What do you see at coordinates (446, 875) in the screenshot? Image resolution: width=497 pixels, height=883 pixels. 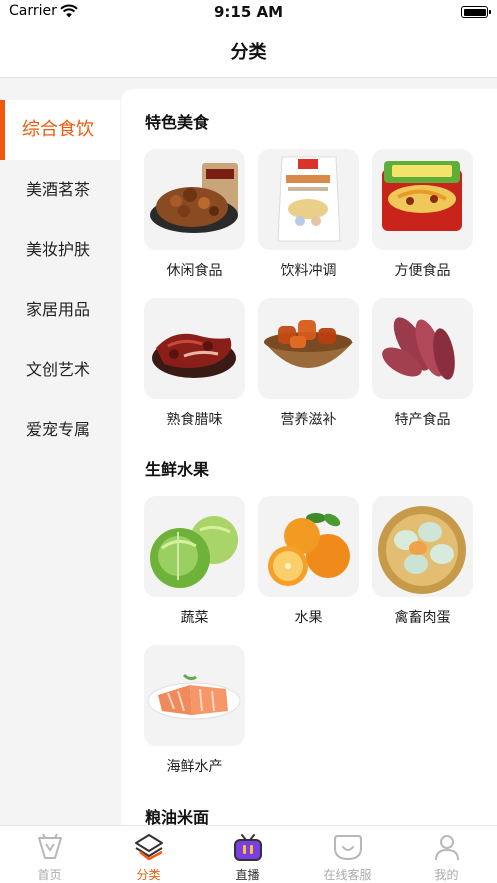 I see `tab-label: 我的` at bounding box center [446, 875].